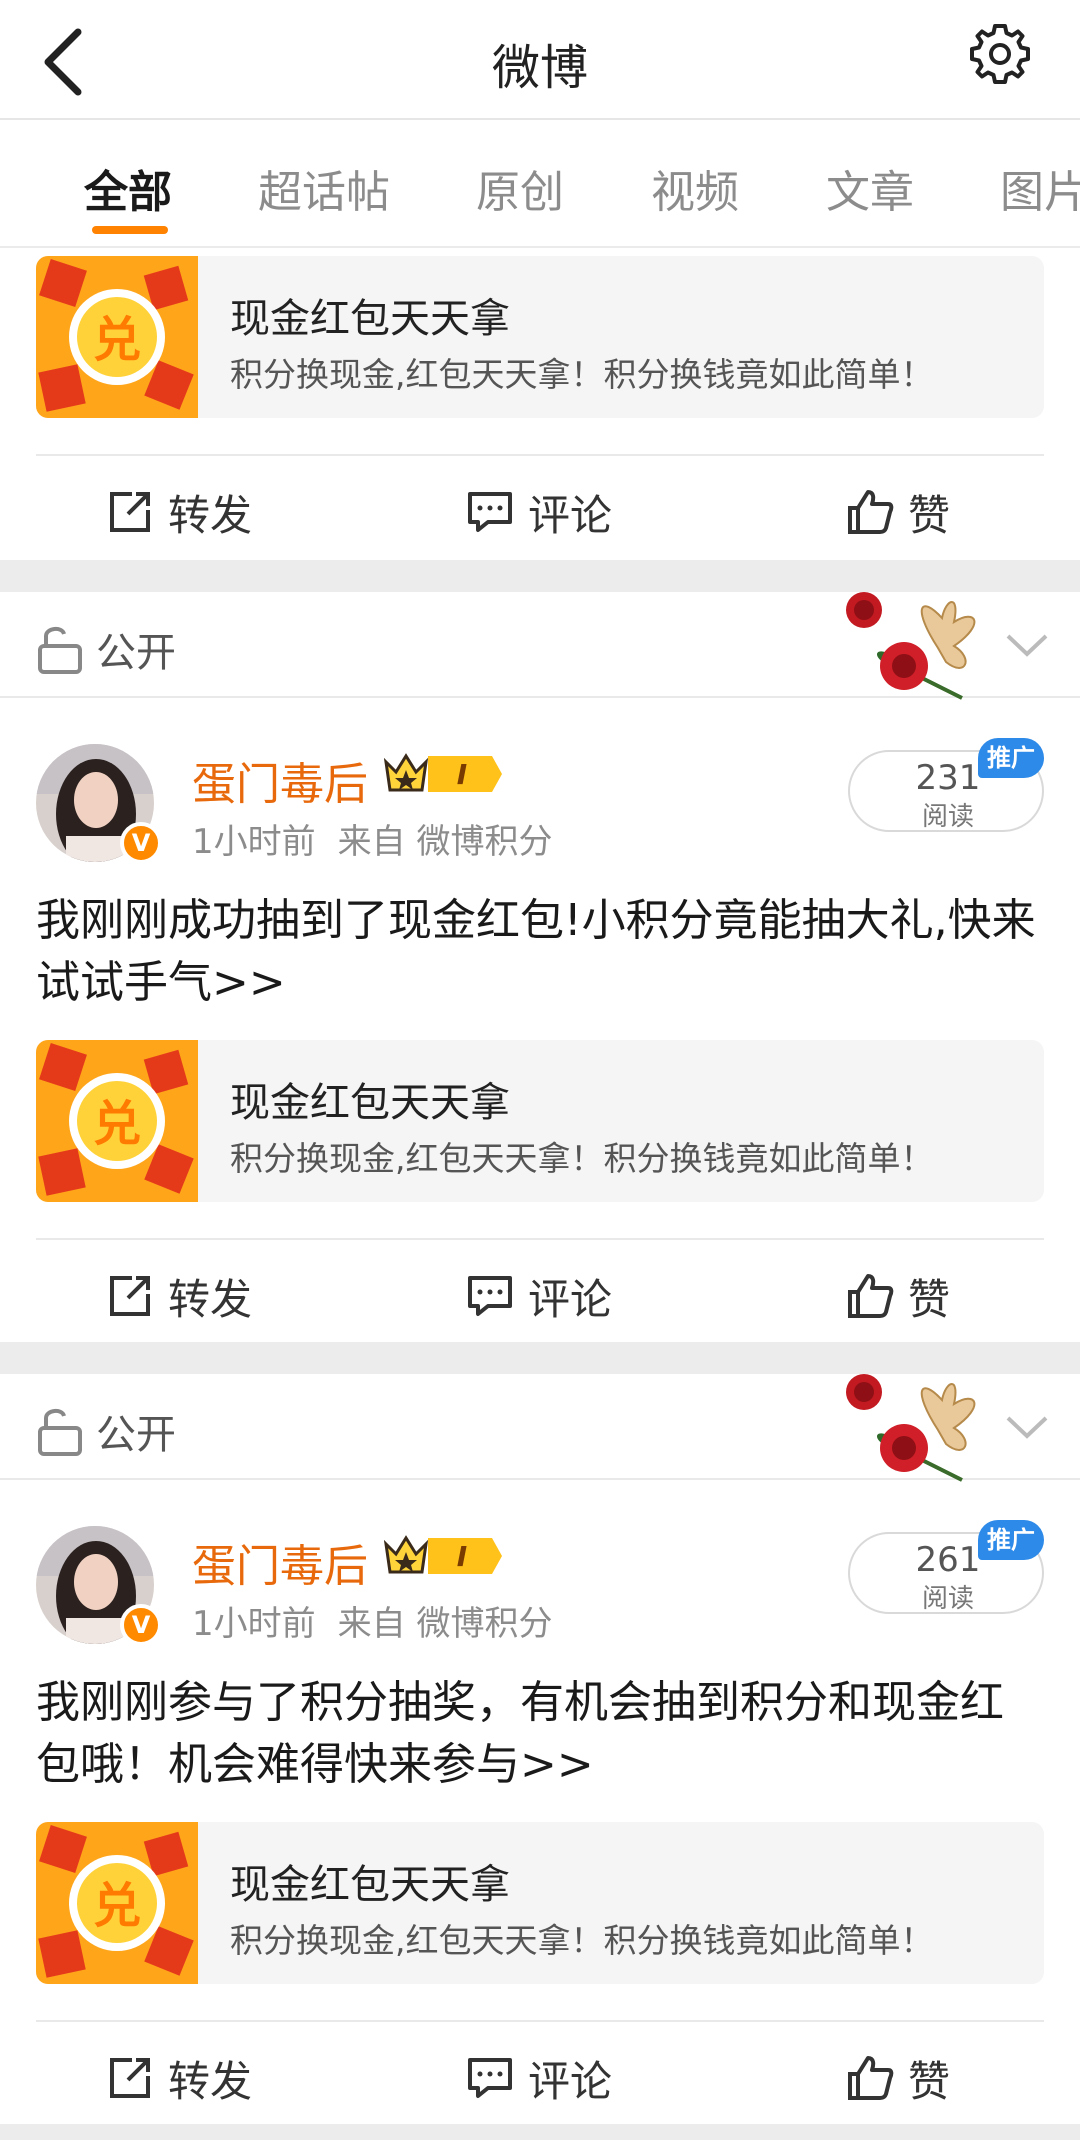 This screenshot has height=2140, width=1080. What do you see at coordinates (1000, 54) in the screenshot?
I see `settings-gear-icon` at bounding box center [1000, 54].